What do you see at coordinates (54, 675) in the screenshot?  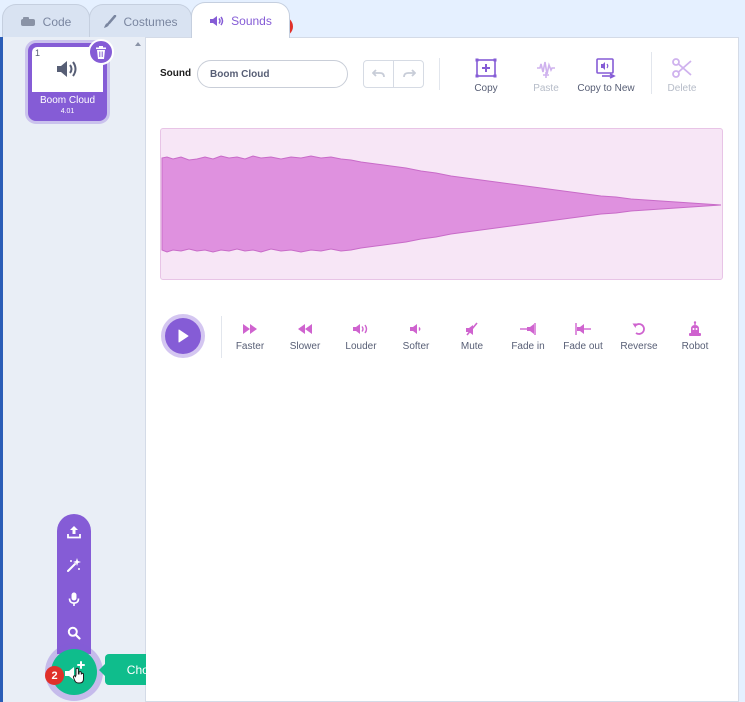 I see `step-badge-2: 2` at bounding box center [54, 675].